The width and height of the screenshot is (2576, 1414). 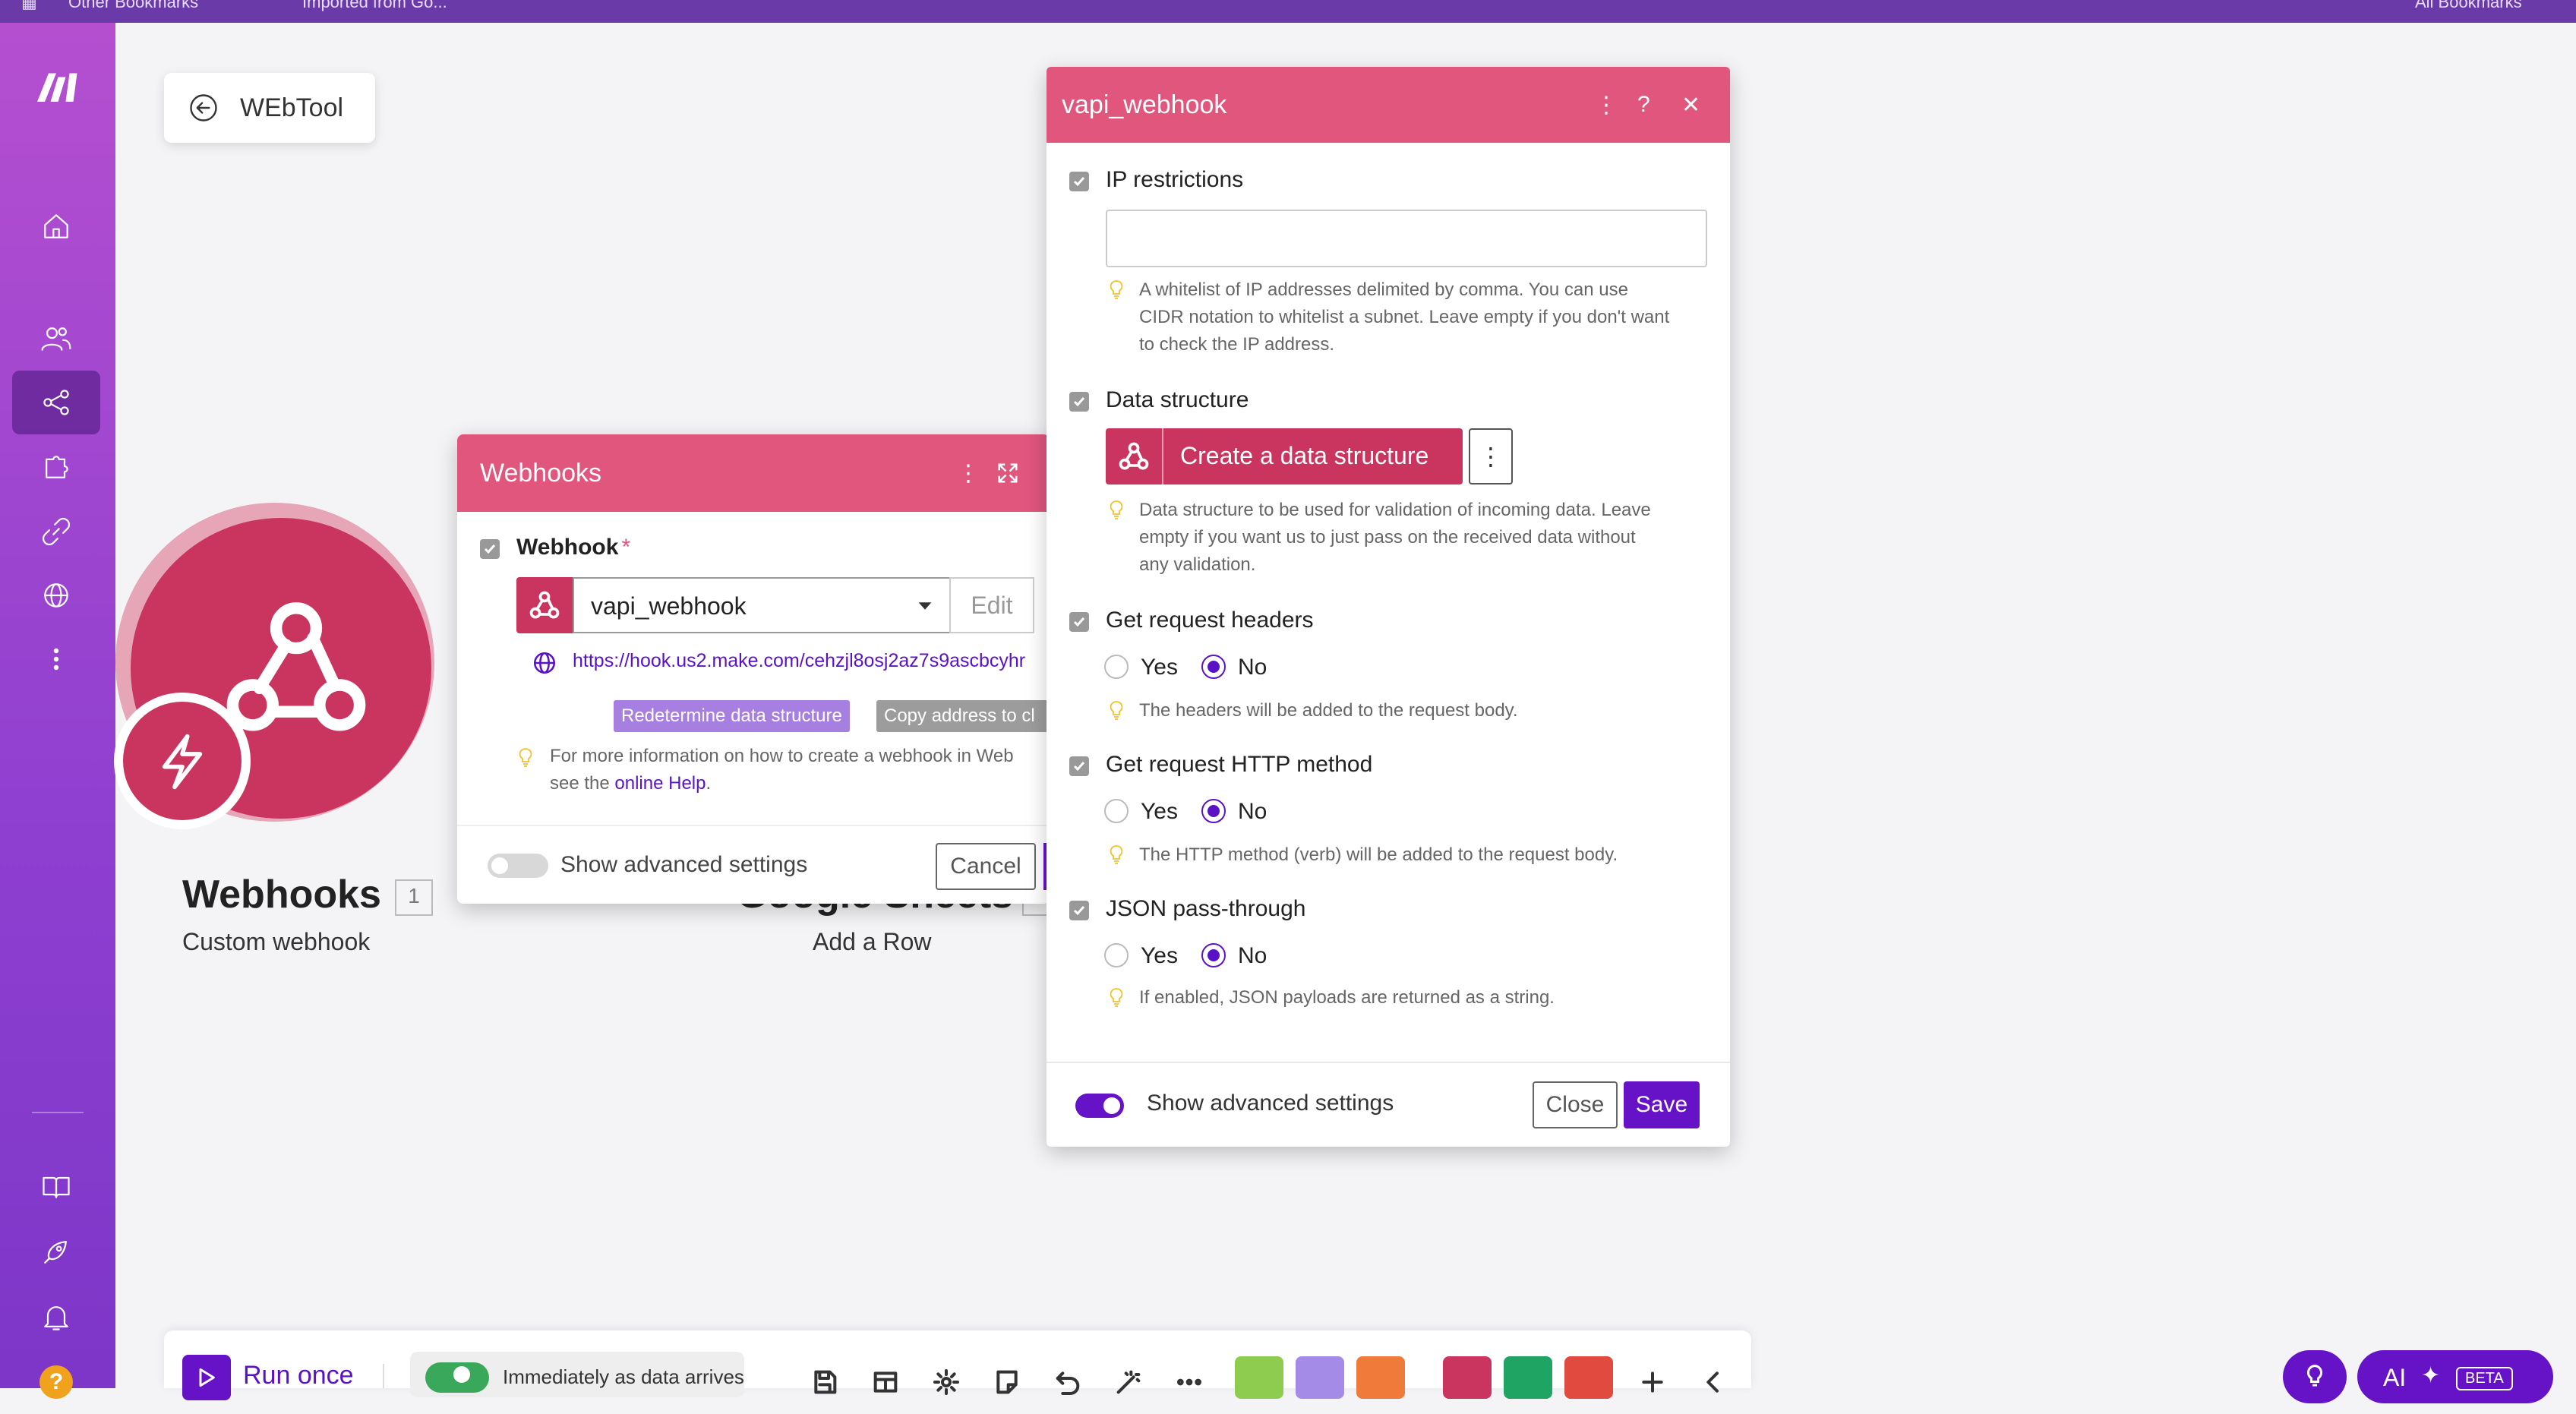 What do you see at coordinates (56, 1317) in the screenshot?
I see `notifications-icon` at bounding box center [56, 1317].